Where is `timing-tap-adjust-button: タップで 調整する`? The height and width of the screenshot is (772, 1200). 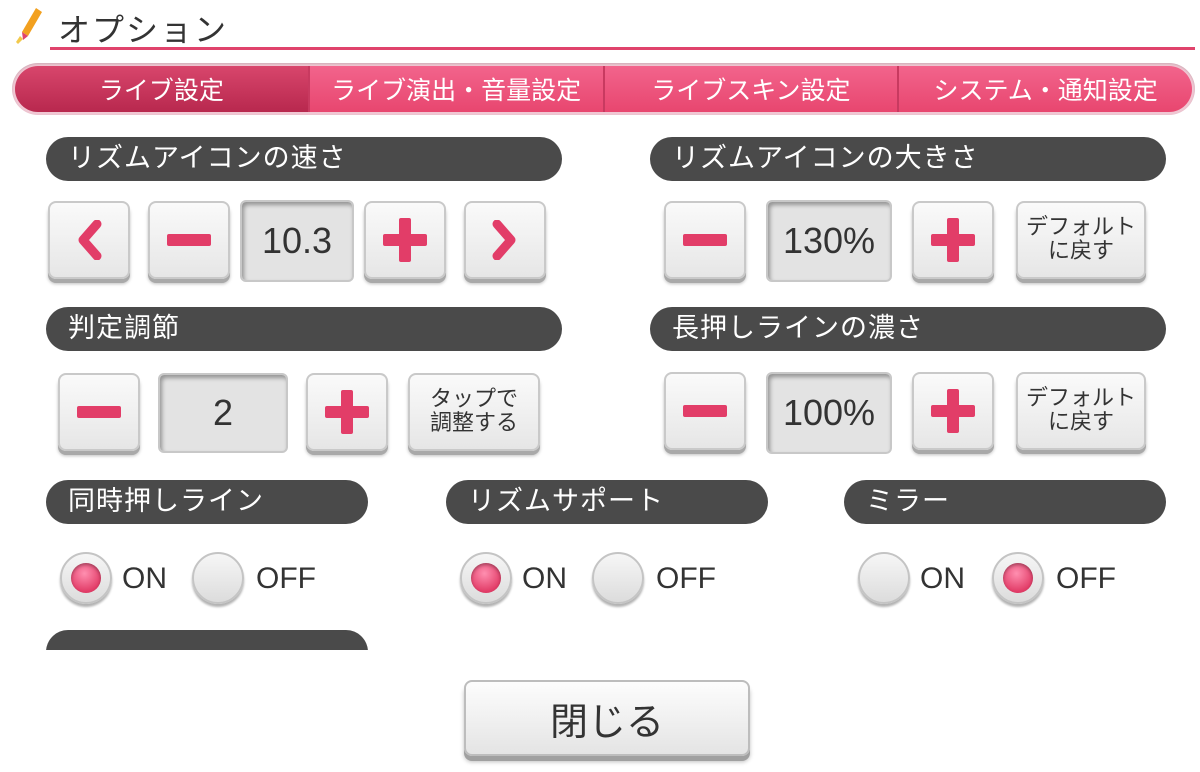
timing-tap-adjust-button: タップで 調整する is located at coordinates (474, 412).